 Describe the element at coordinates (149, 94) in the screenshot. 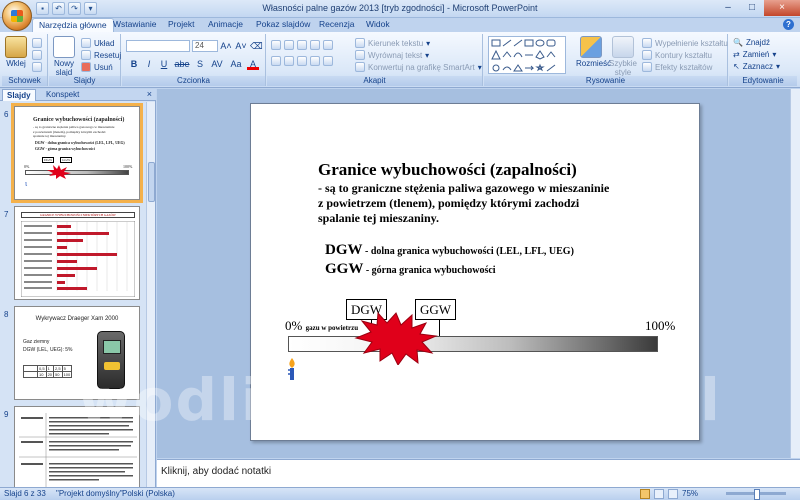

I see `pane-close-icon: ×` at that location.